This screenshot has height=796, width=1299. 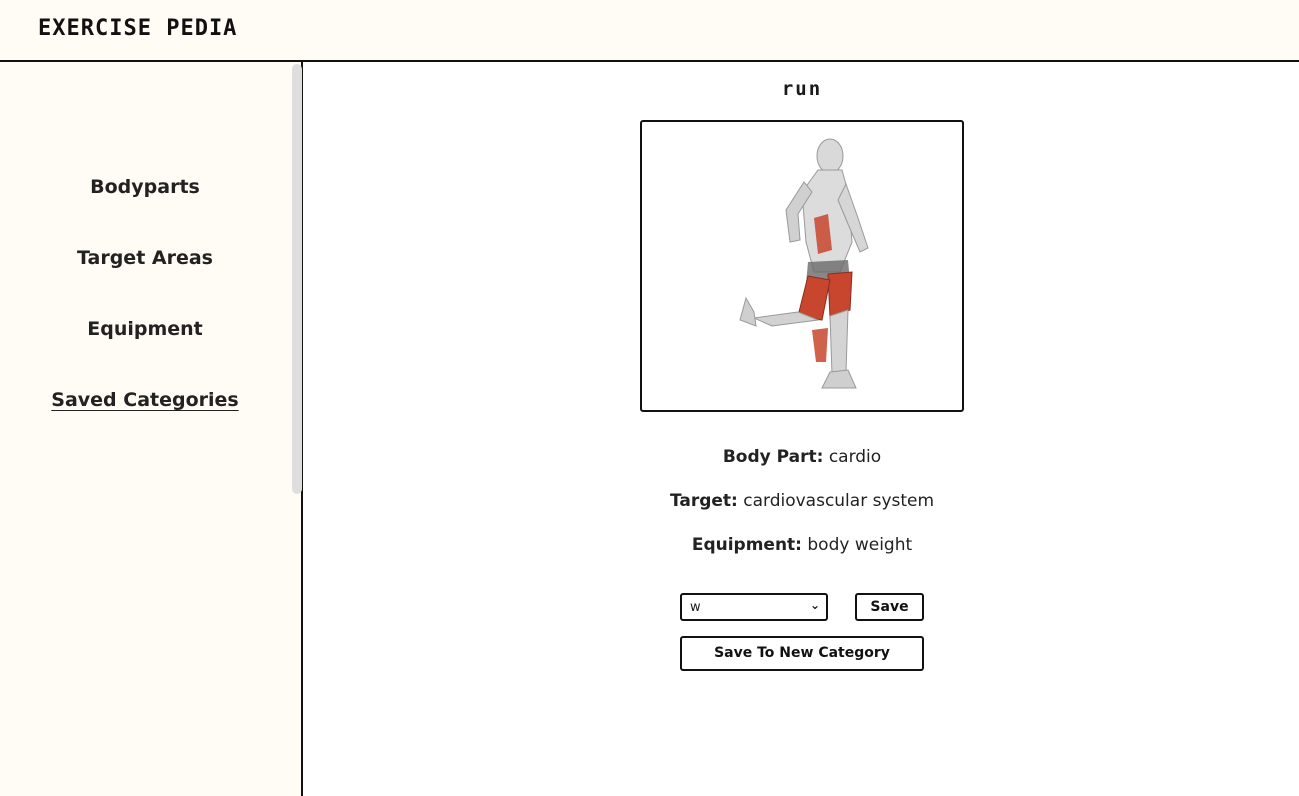 I want to click on sidebar-scrollbar, so click(x=297, y=279).